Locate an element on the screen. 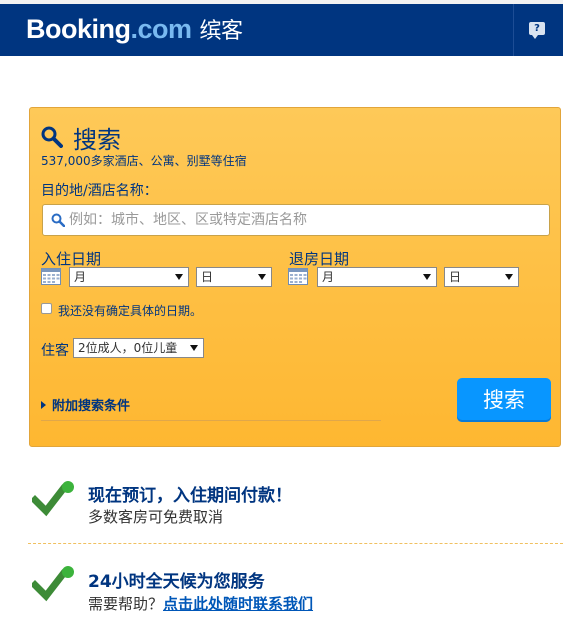 The height and width of the screenshot is (618, 563). feature-text-free-cancel: 多数客房可免费取消 is located at coordinates (156, 517).